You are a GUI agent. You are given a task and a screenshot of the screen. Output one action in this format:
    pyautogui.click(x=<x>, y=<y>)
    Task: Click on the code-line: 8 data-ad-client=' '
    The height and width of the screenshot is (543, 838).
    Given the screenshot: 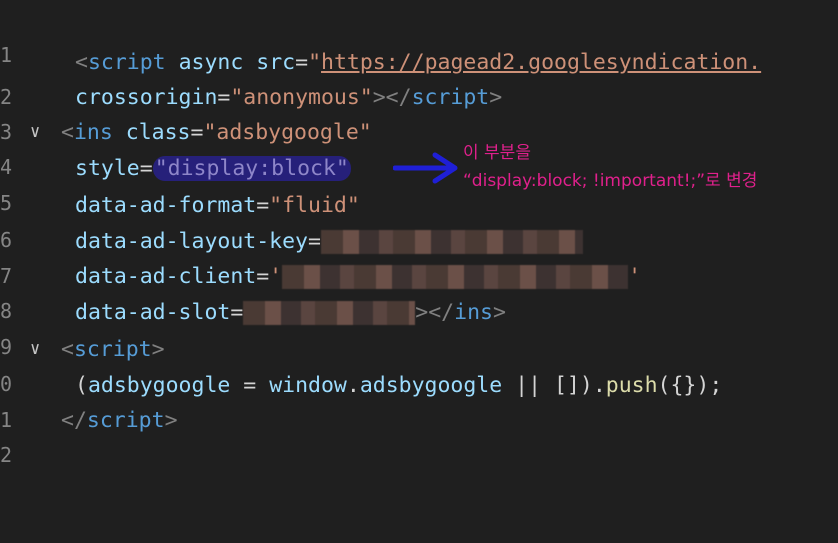 What is the action you would take?
    pyautogui.click(x=419, y=291)
    